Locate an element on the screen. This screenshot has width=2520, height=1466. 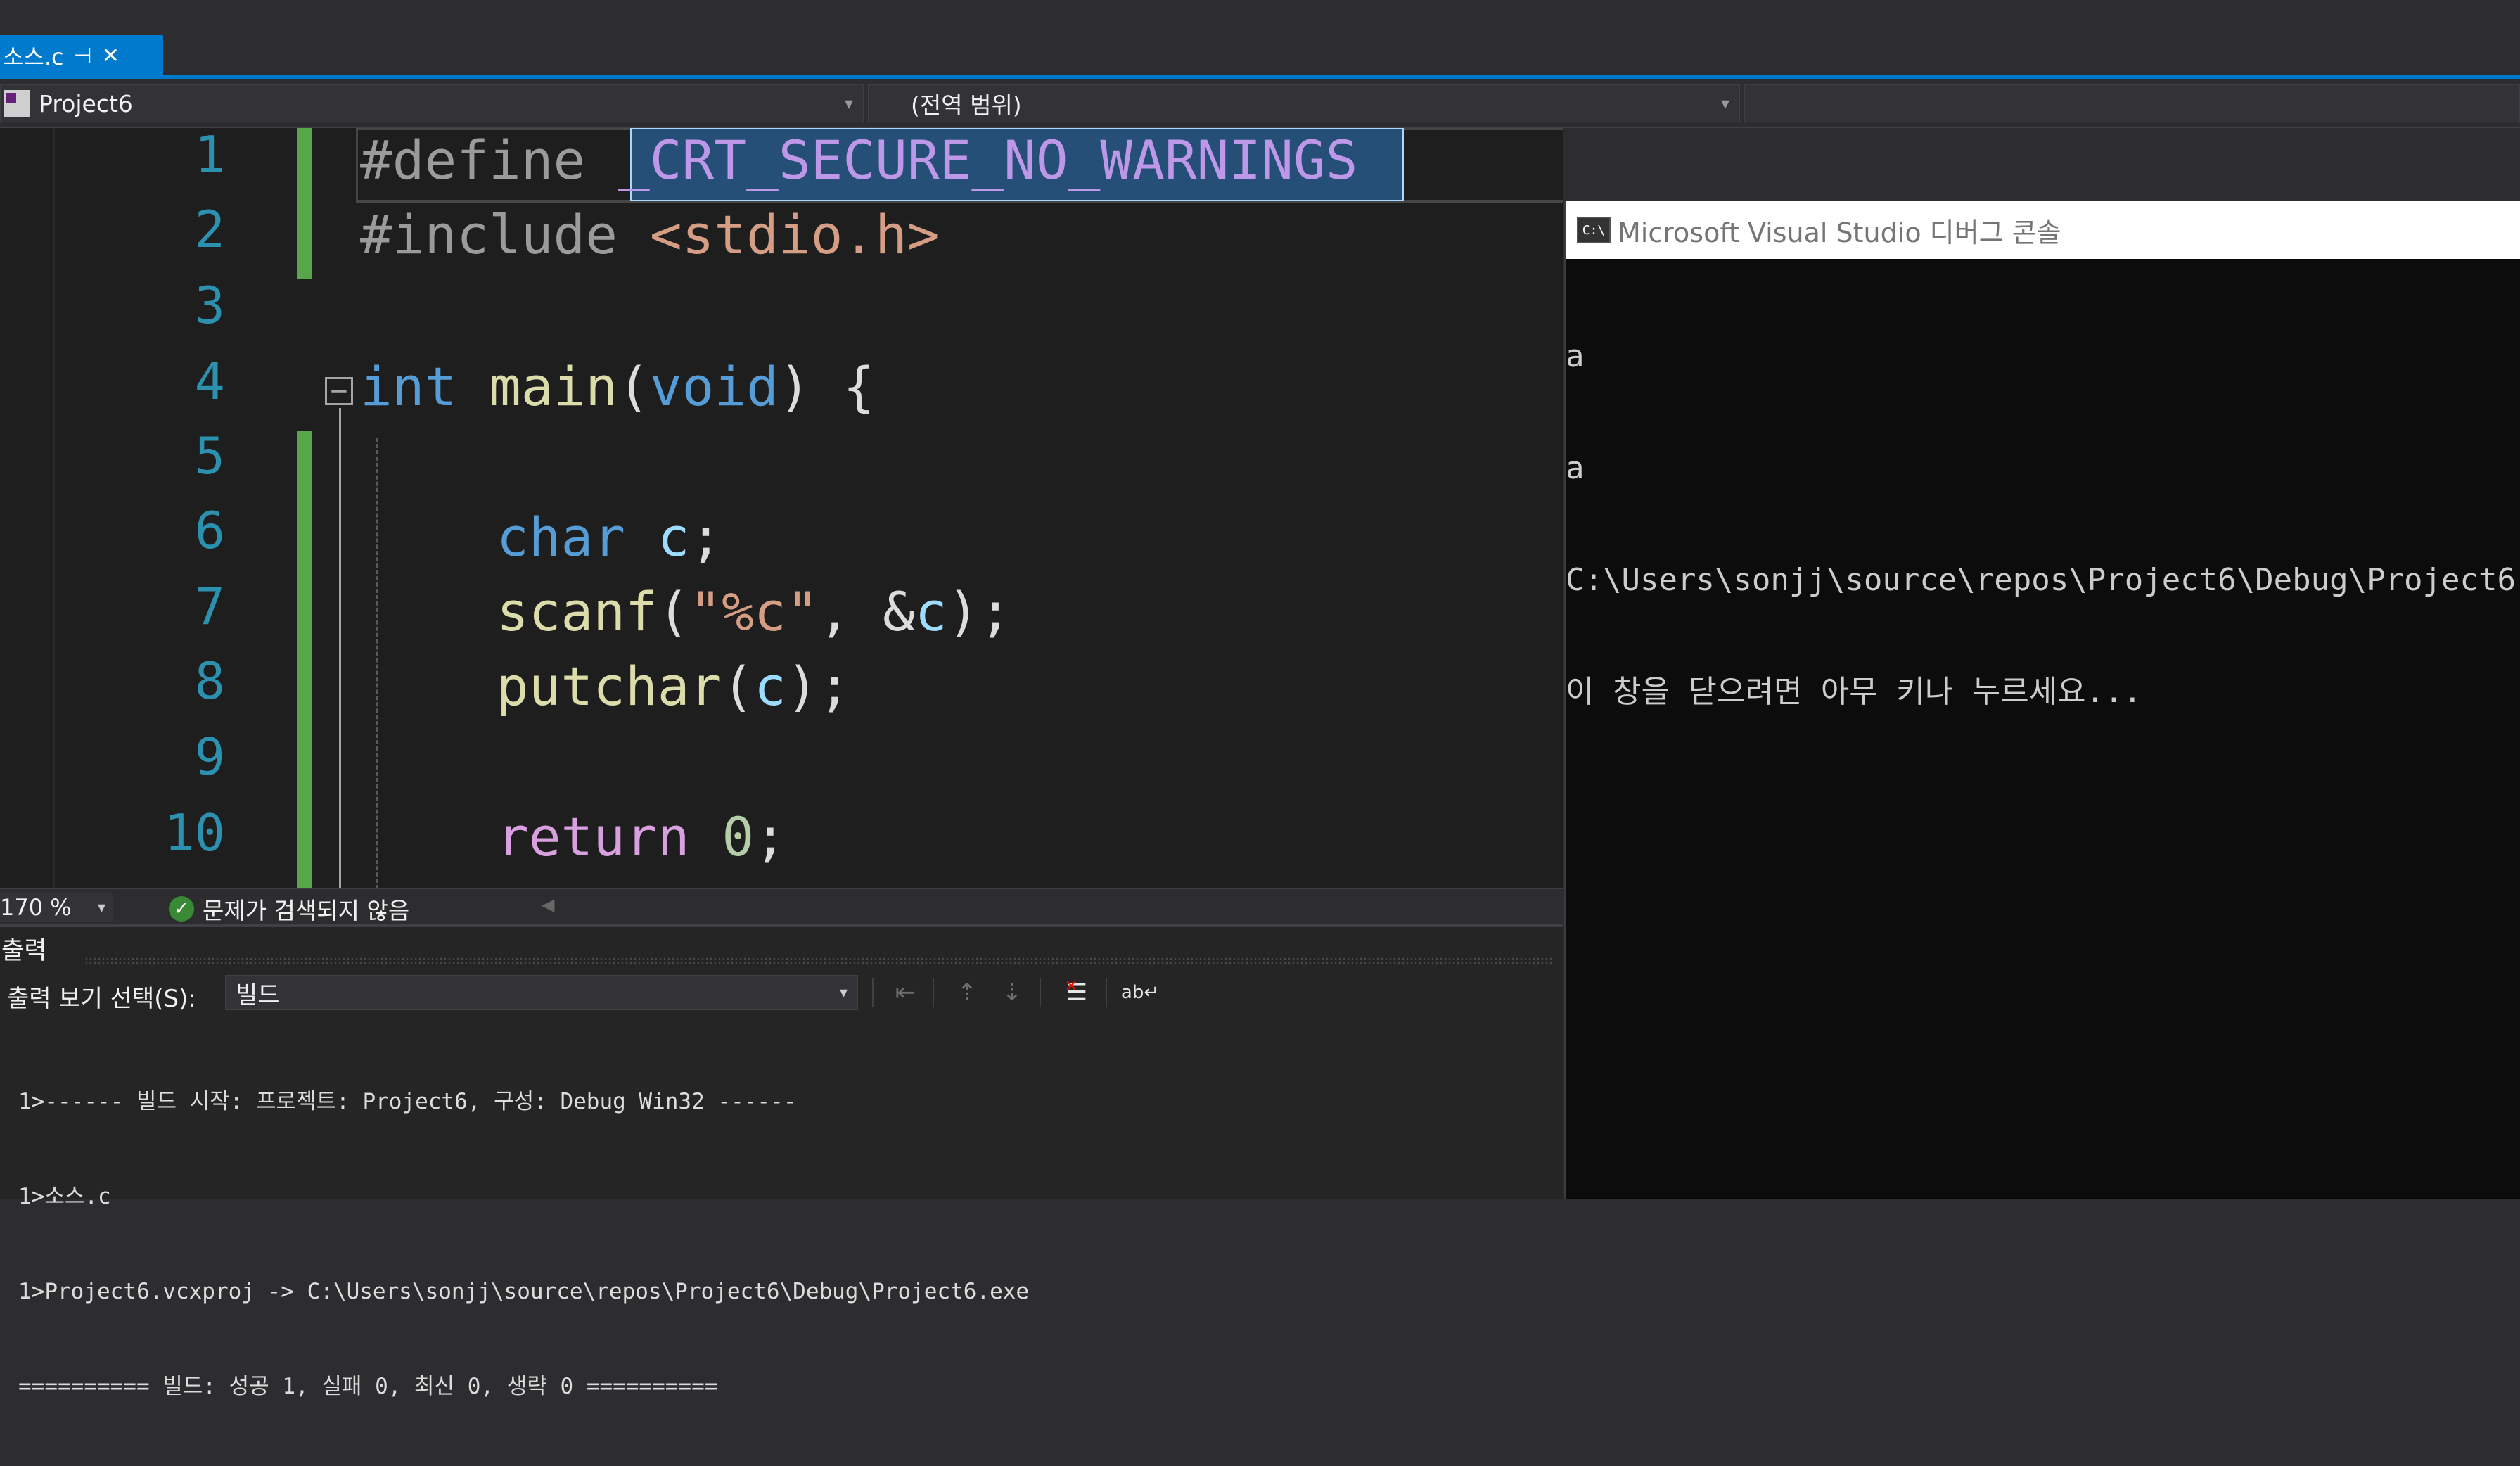
line-number: 1 is located at coordinates (209, 156).